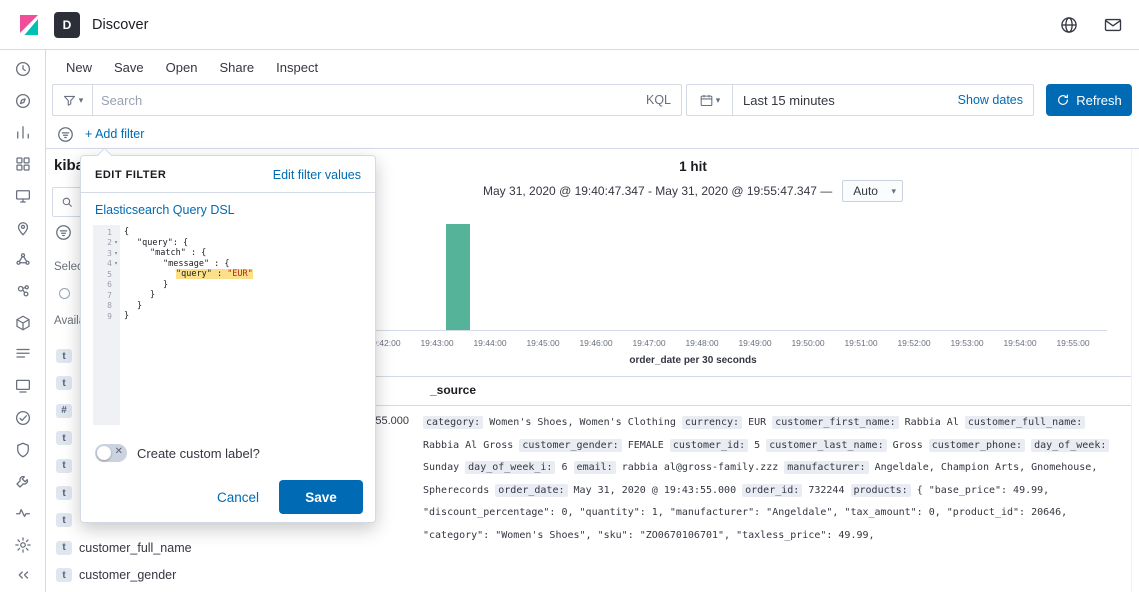 This screenshot has height=592, width=1139. What do you see at coordinates (772, 490) in the screenshot?
I see `doc-field-key: order_id:` at bounding box center [772, 490].